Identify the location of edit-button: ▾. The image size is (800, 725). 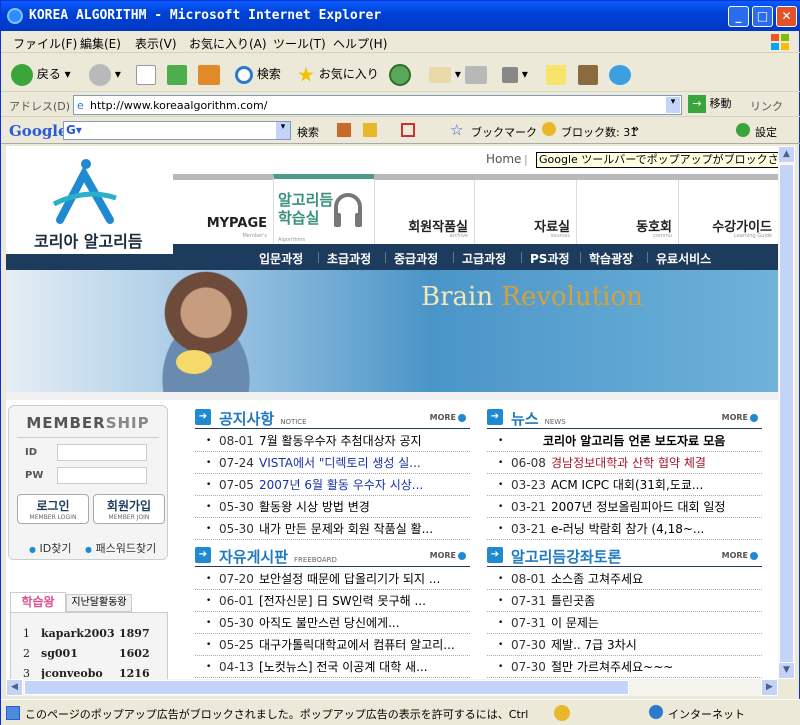
(515, 74).